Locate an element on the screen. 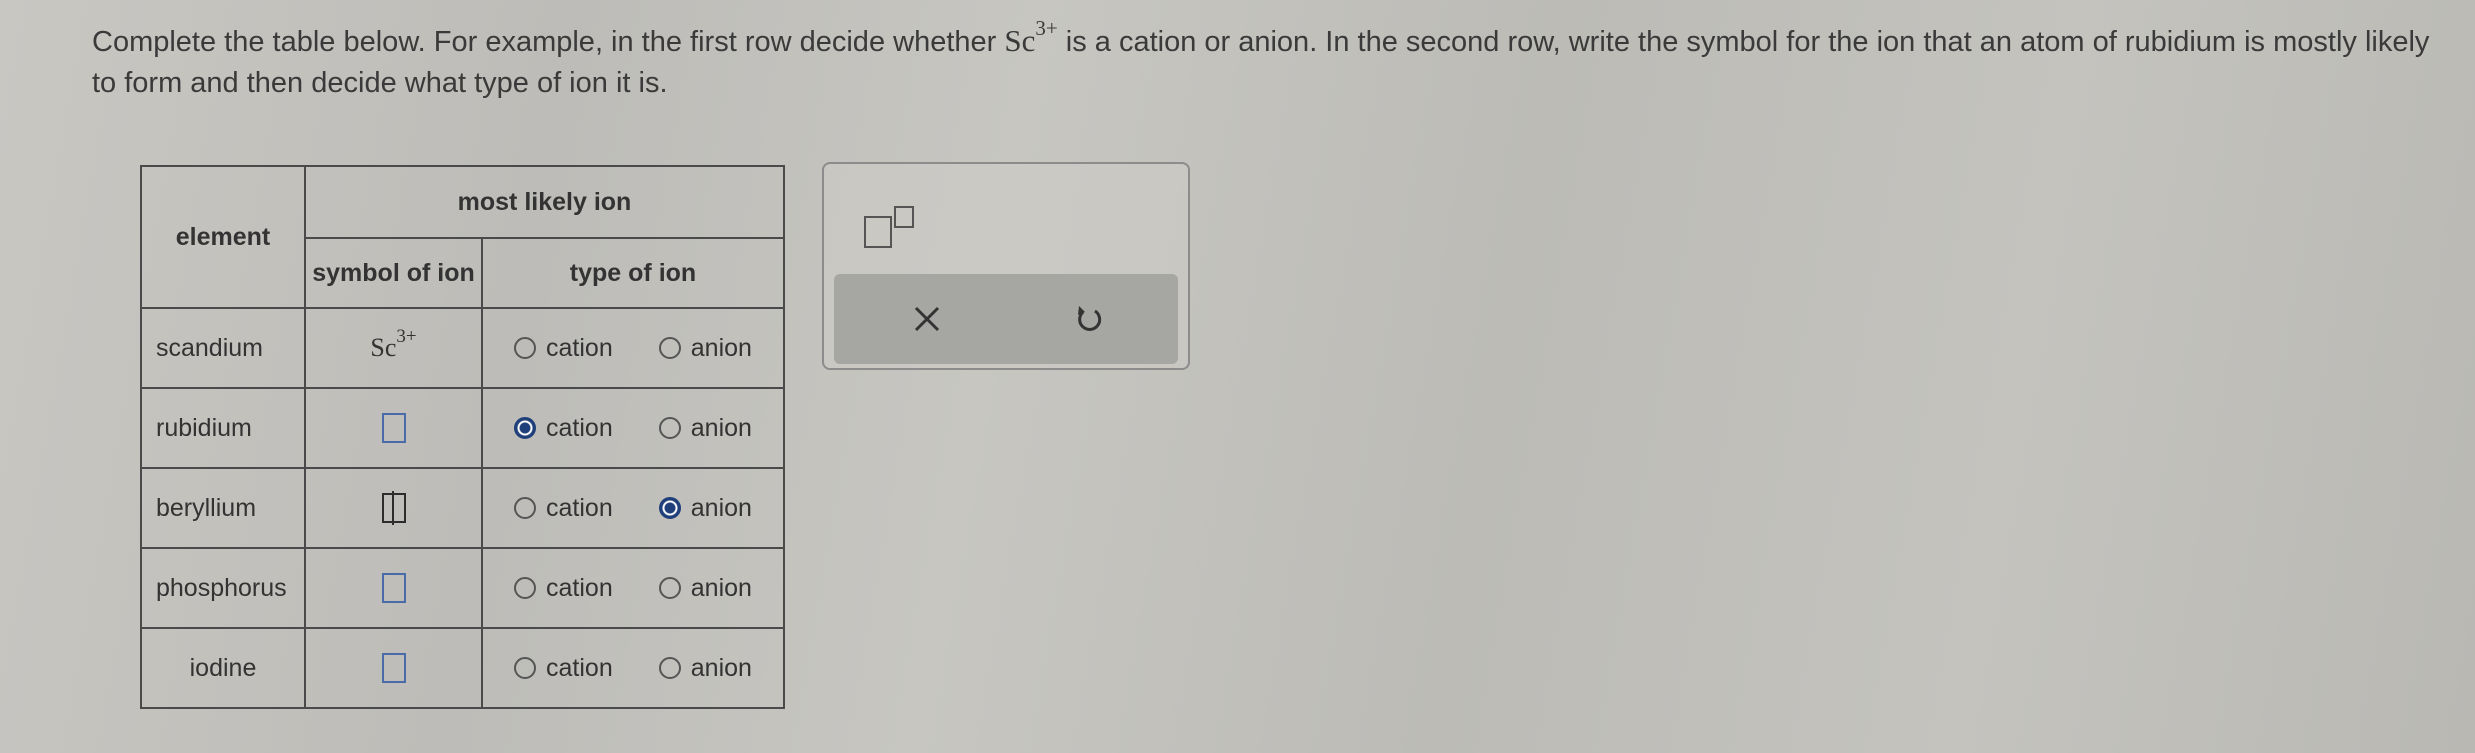 The width and height of the screenshot is (2475, 753). undo-icon is located at coordinates (1090, 318).